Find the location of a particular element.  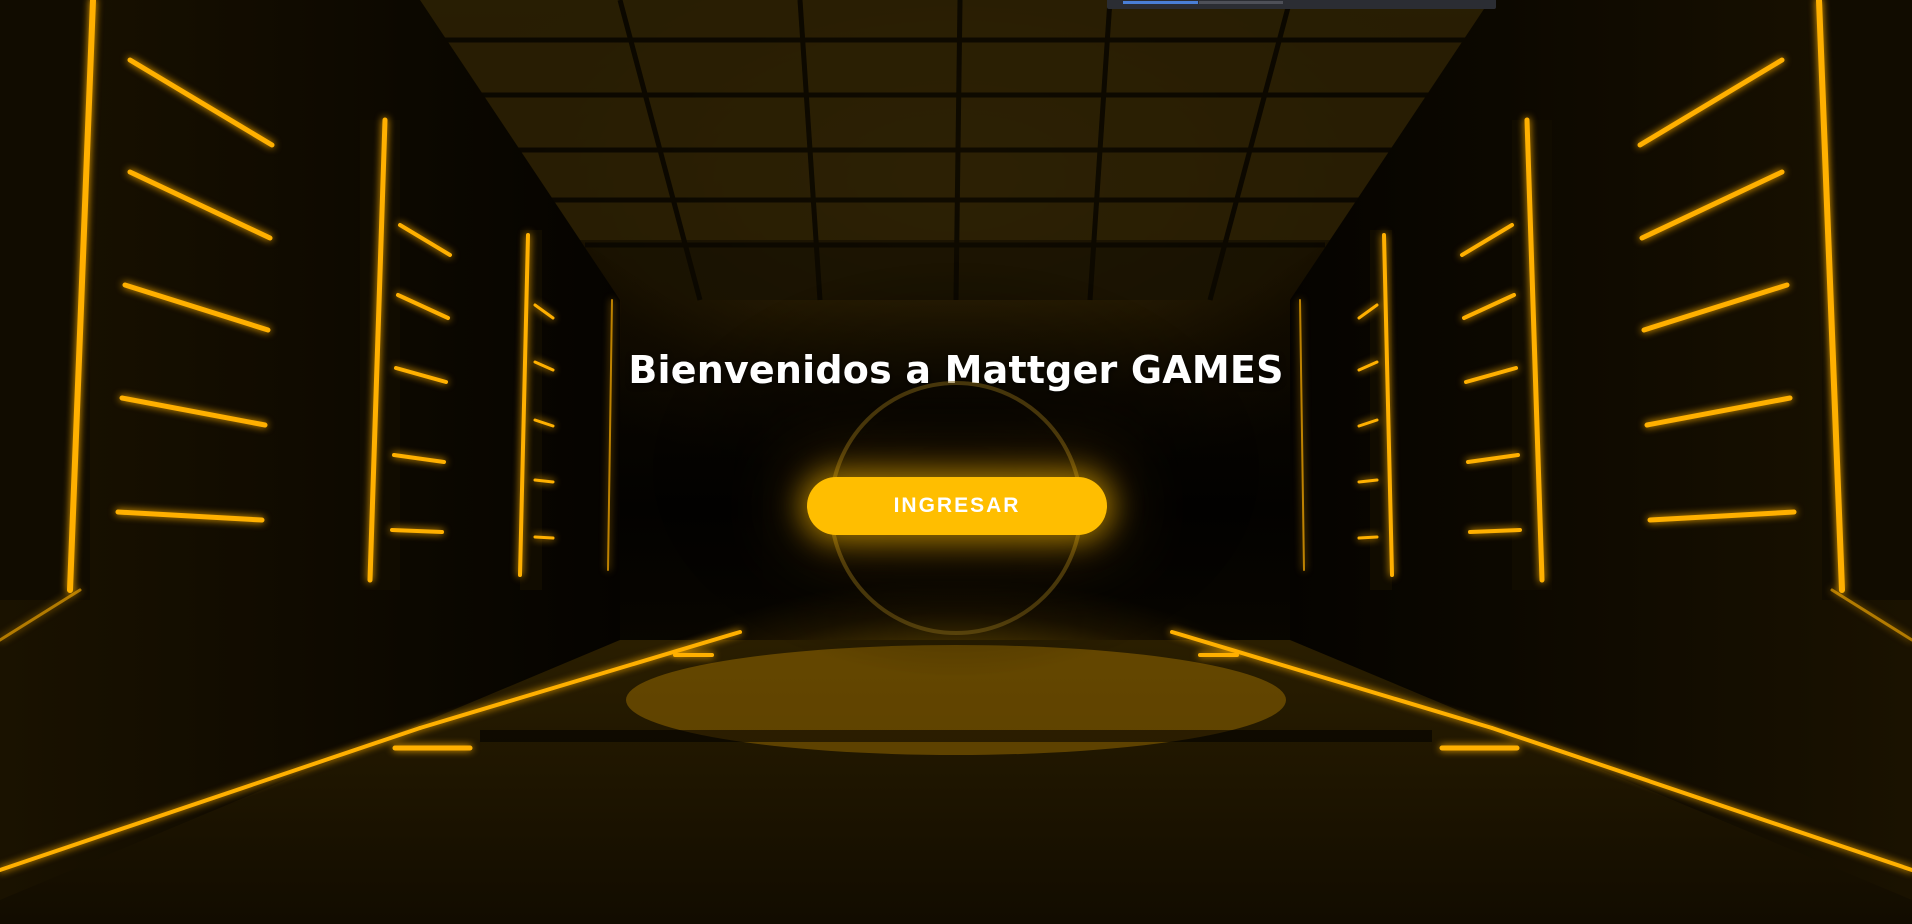

tab-indicator-active is located at coordinates (1160, 2).